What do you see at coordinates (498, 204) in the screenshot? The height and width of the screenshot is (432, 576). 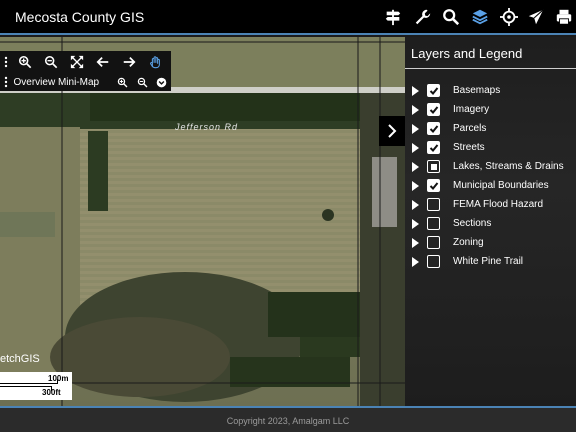 I see `layer-name: FEMA Flood Hazard` at bounding box center [498, 204].